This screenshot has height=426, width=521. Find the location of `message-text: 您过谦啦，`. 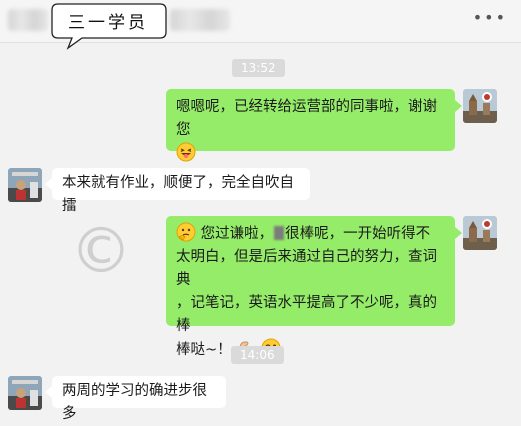

message-text: 您过谦啦， is located at coordinates (235, 234).